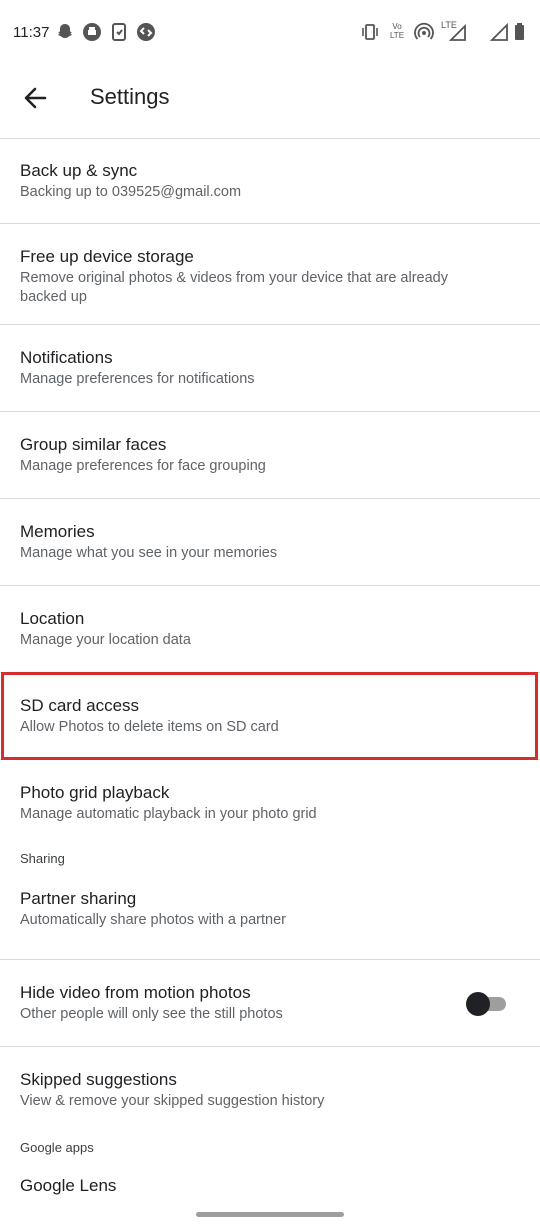  What do you see at coordinates (57, 531) in the screenshot?
I see `setting-title: Memories` at bounding box center [57, 531].